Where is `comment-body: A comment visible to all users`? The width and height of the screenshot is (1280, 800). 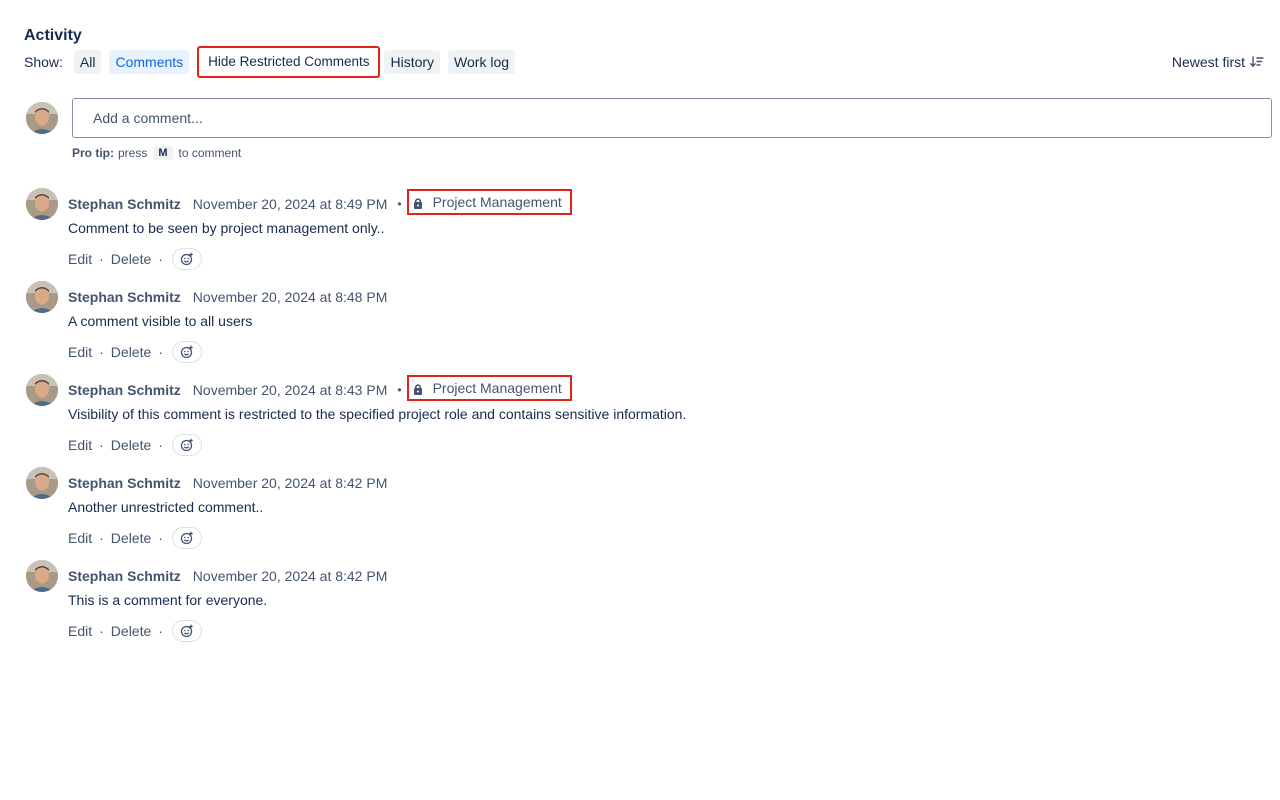
comment-body: A comment visible to all users is located at coordinates (160, 321).